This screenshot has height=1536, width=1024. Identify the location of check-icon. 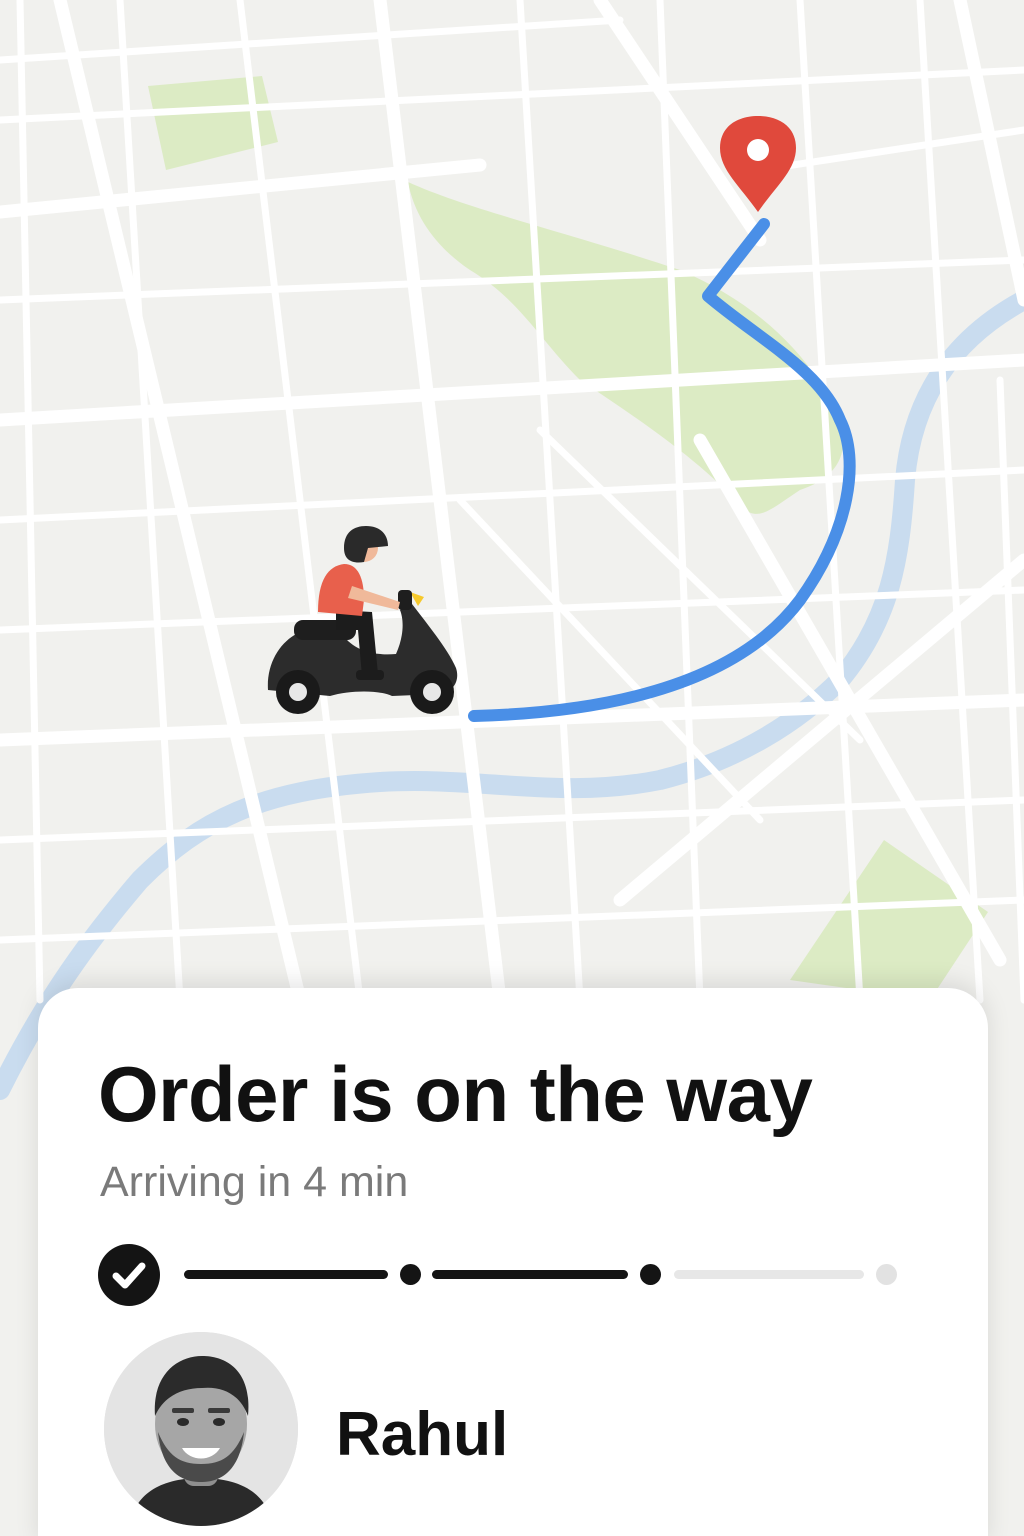
(129, 1275).